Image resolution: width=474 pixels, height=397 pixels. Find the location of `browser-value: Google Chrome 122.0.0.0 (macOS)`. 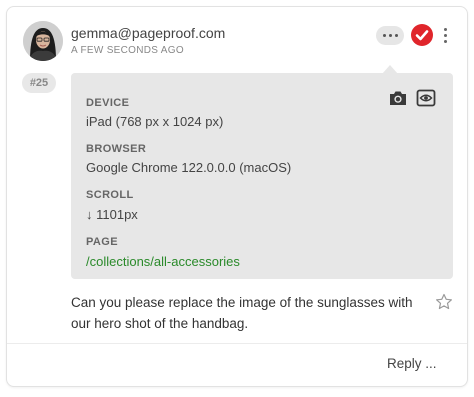

browser-value: Google Chrome 122.0.0.0 (macOS) is located at coordinates (189, 167).